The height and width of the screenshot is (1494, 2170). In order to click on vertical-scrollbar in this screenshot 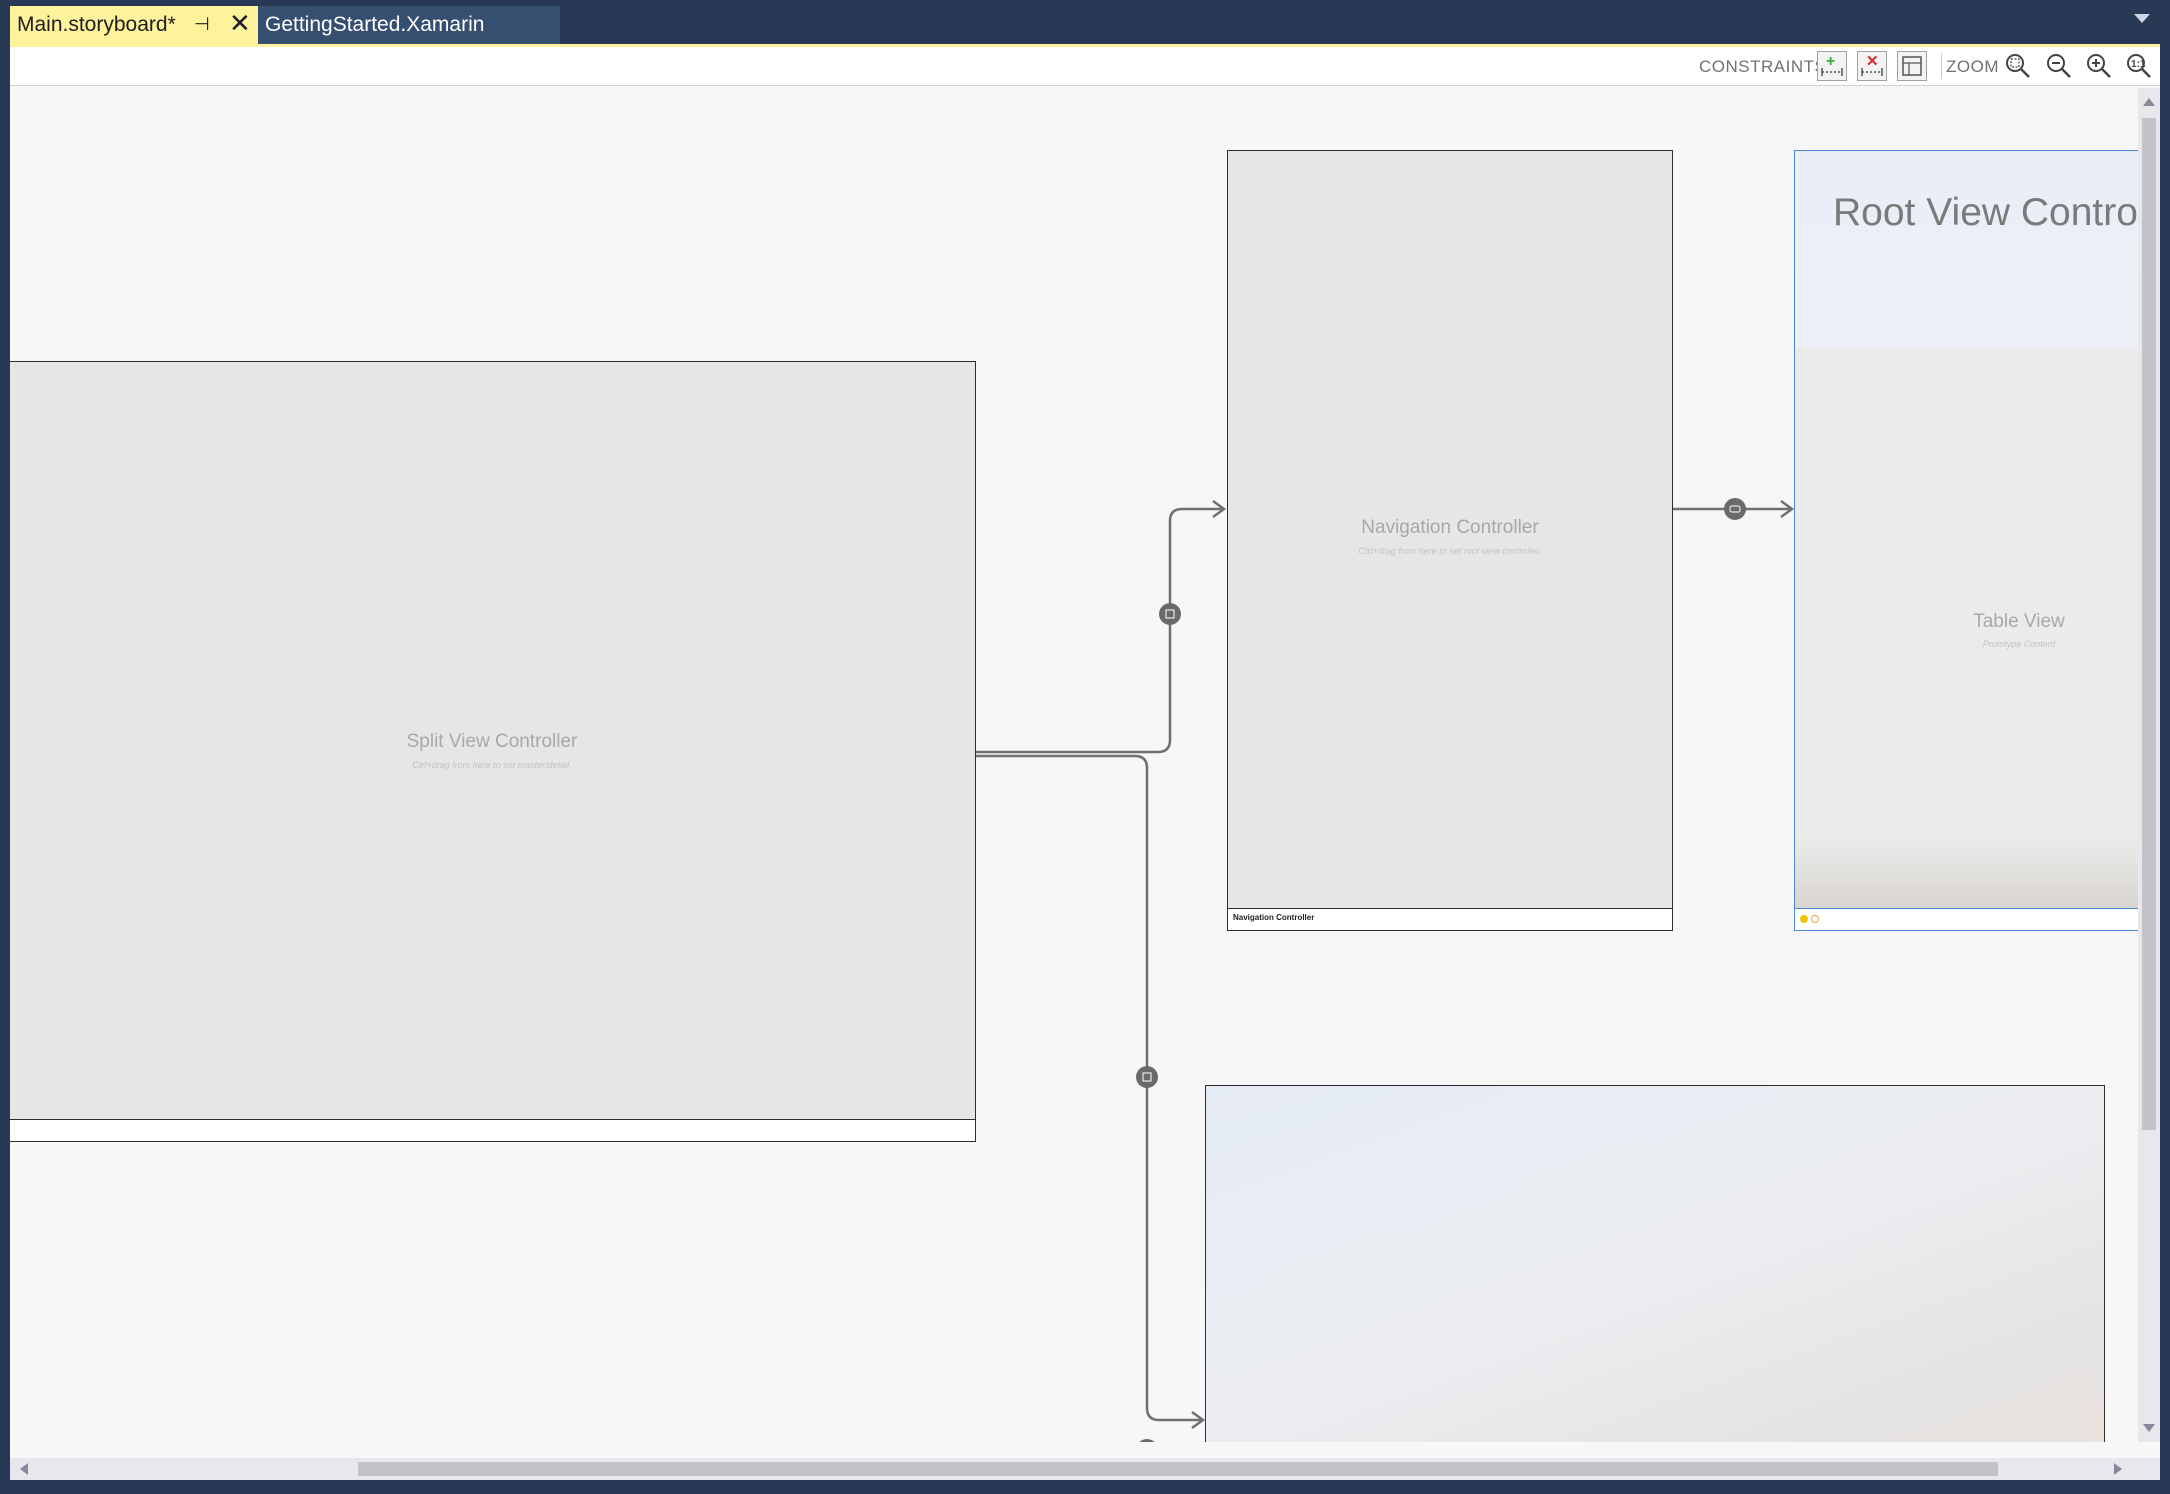, I will do `click(2149, 765)`.